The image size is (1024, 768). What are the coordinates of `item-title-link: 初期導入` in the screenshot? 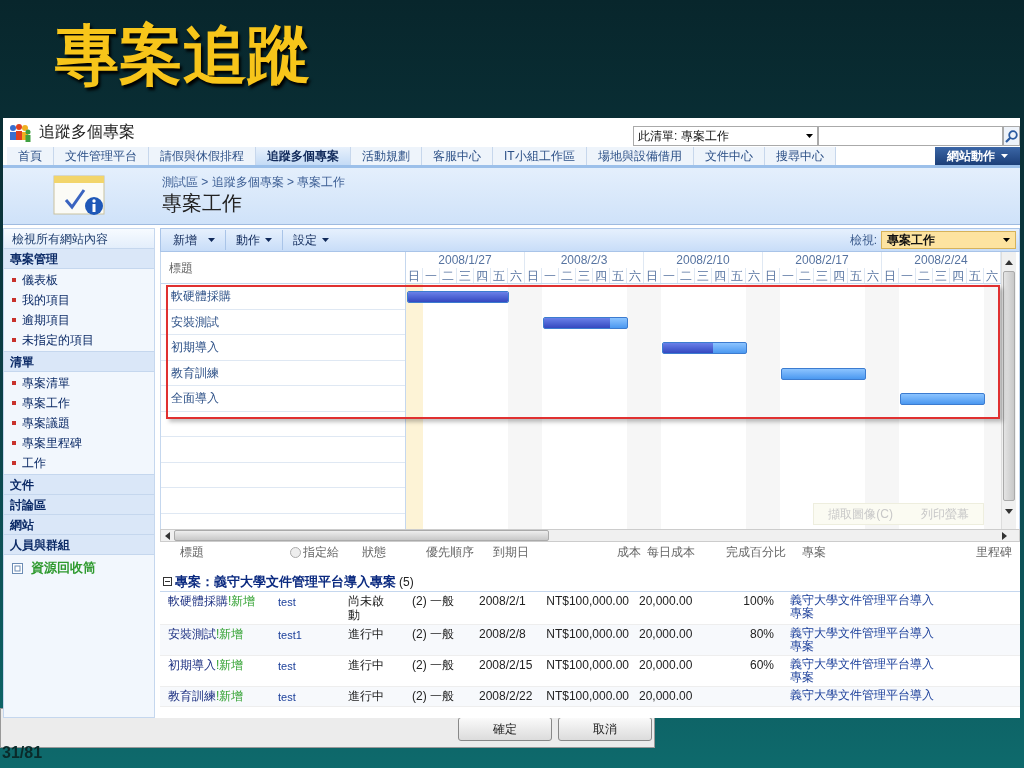 It's located at (192, 665).